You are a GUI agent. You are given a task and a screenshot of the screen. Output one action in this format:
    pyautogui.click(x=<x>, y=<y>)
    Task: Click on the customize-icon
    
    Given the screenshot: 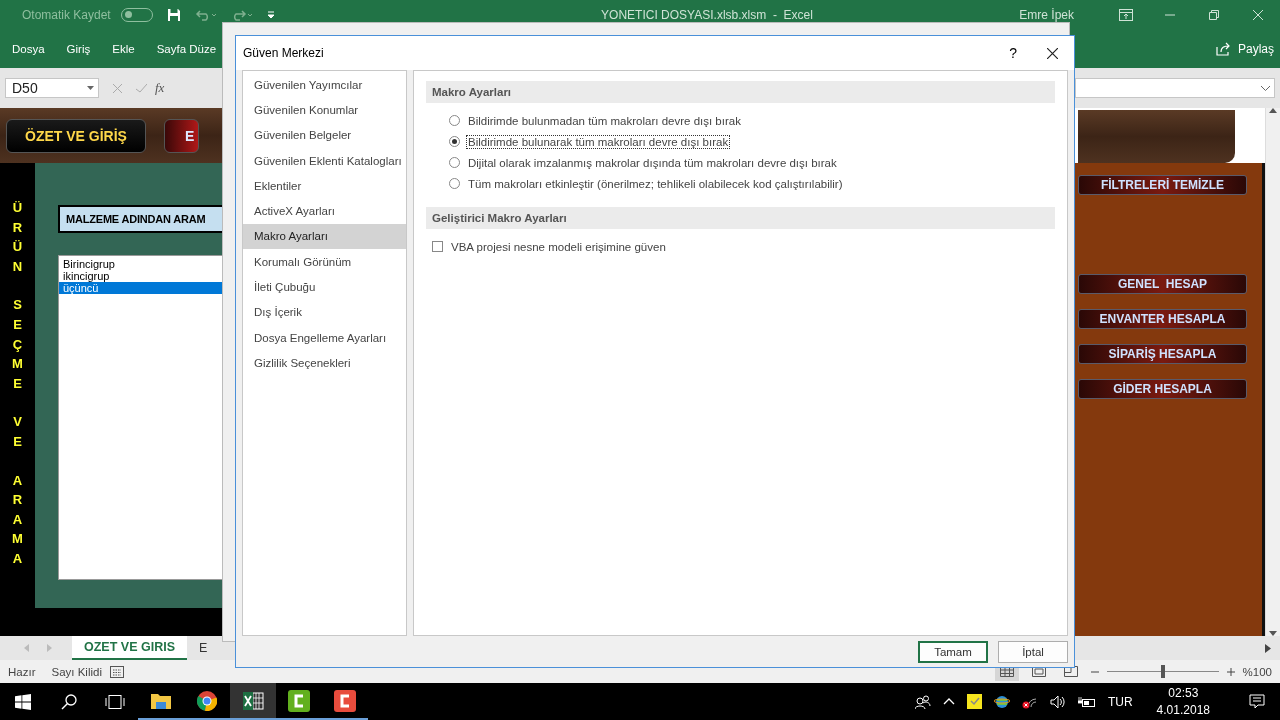 What is the action you would take?
    pyautogui.click(x=270, y=15)
    